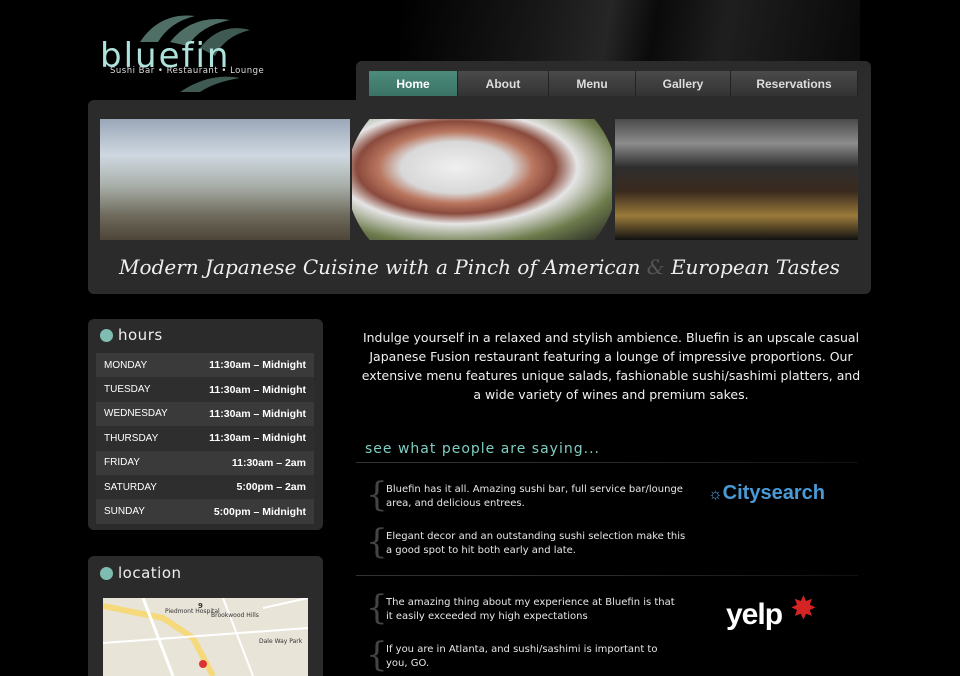  Describe the element at coordinates (482, 179) in the screenshot. I see `food-plate-photo` at that location.